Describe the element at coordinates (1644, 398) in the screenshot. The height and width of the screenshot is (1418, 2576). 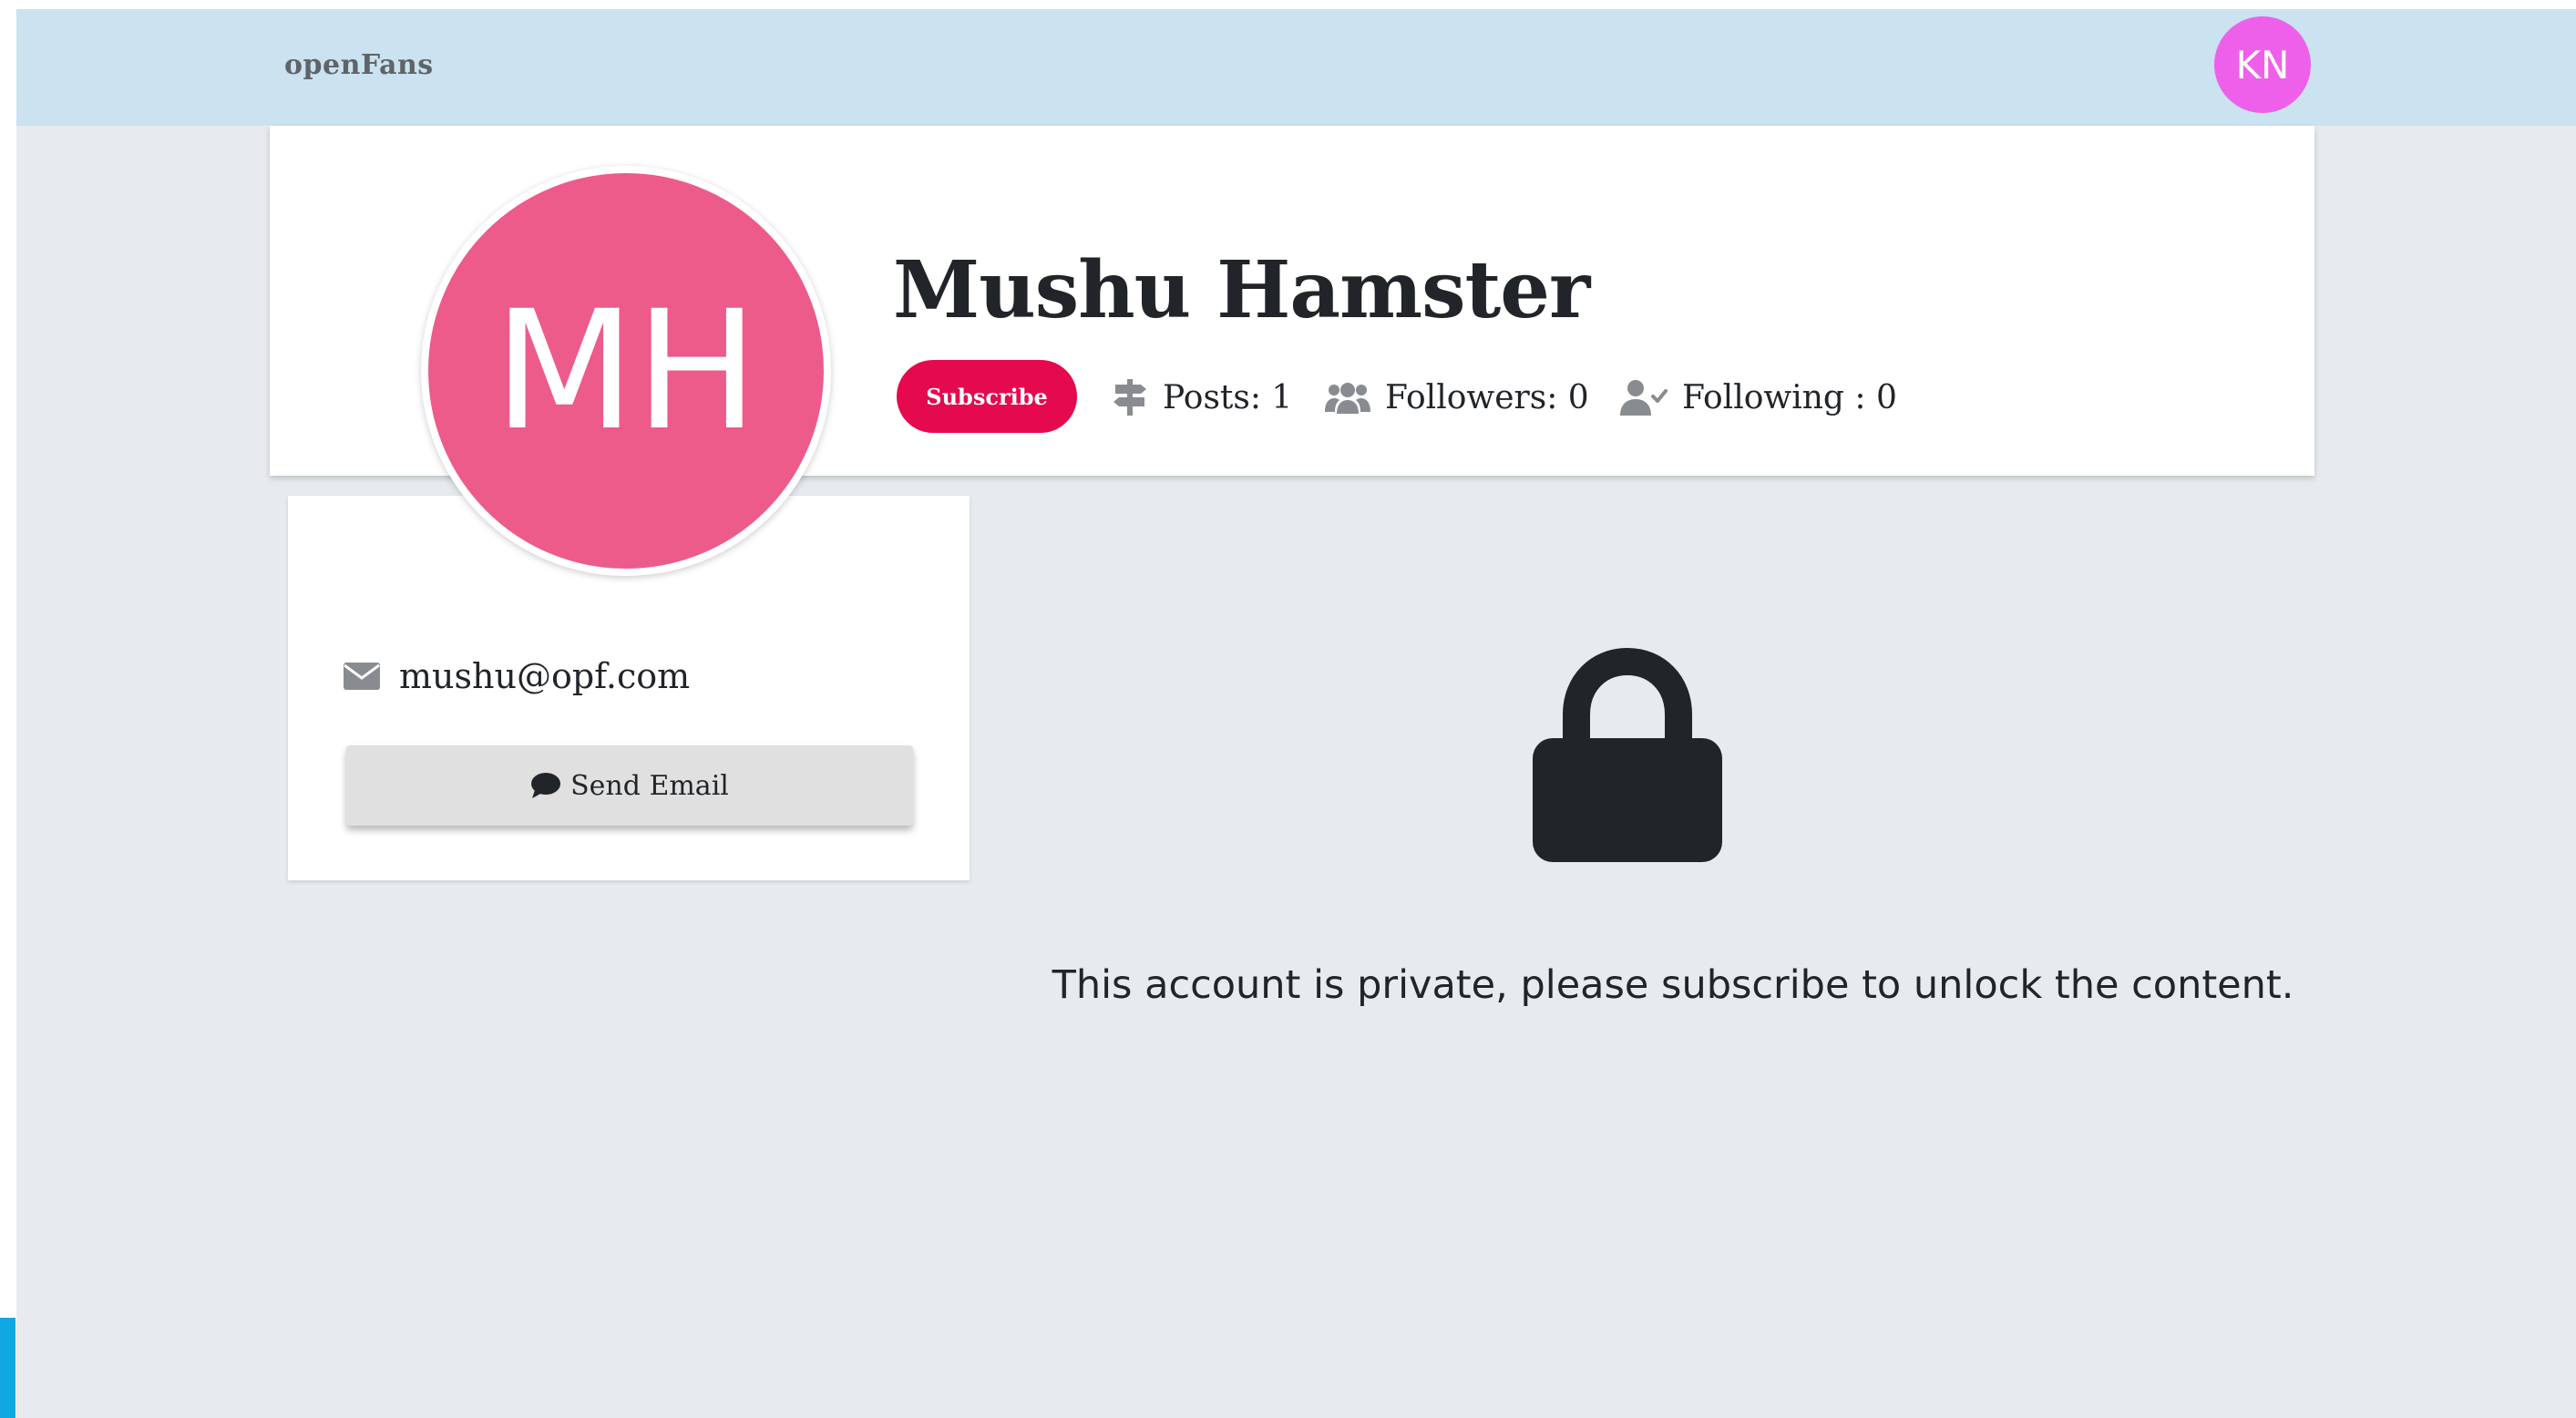
I see `user-check-icon` at that location.